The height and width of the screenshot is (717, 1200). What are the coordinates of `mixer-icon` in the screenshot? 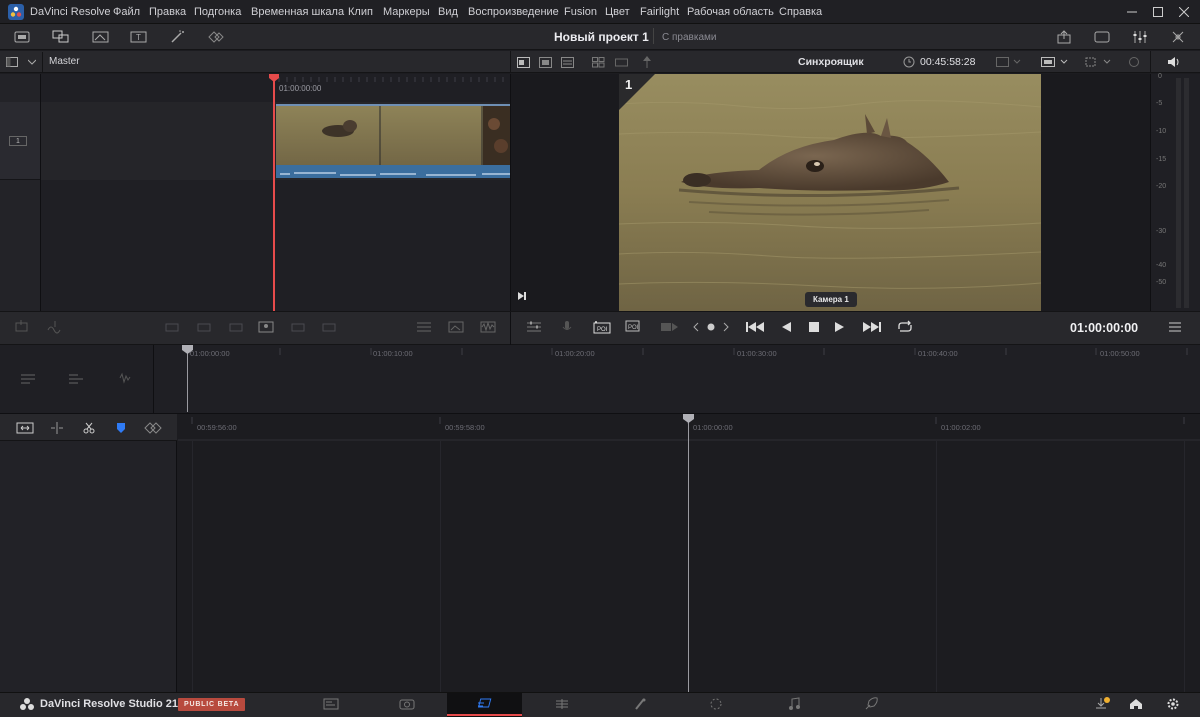 It's located at (1140, 37).